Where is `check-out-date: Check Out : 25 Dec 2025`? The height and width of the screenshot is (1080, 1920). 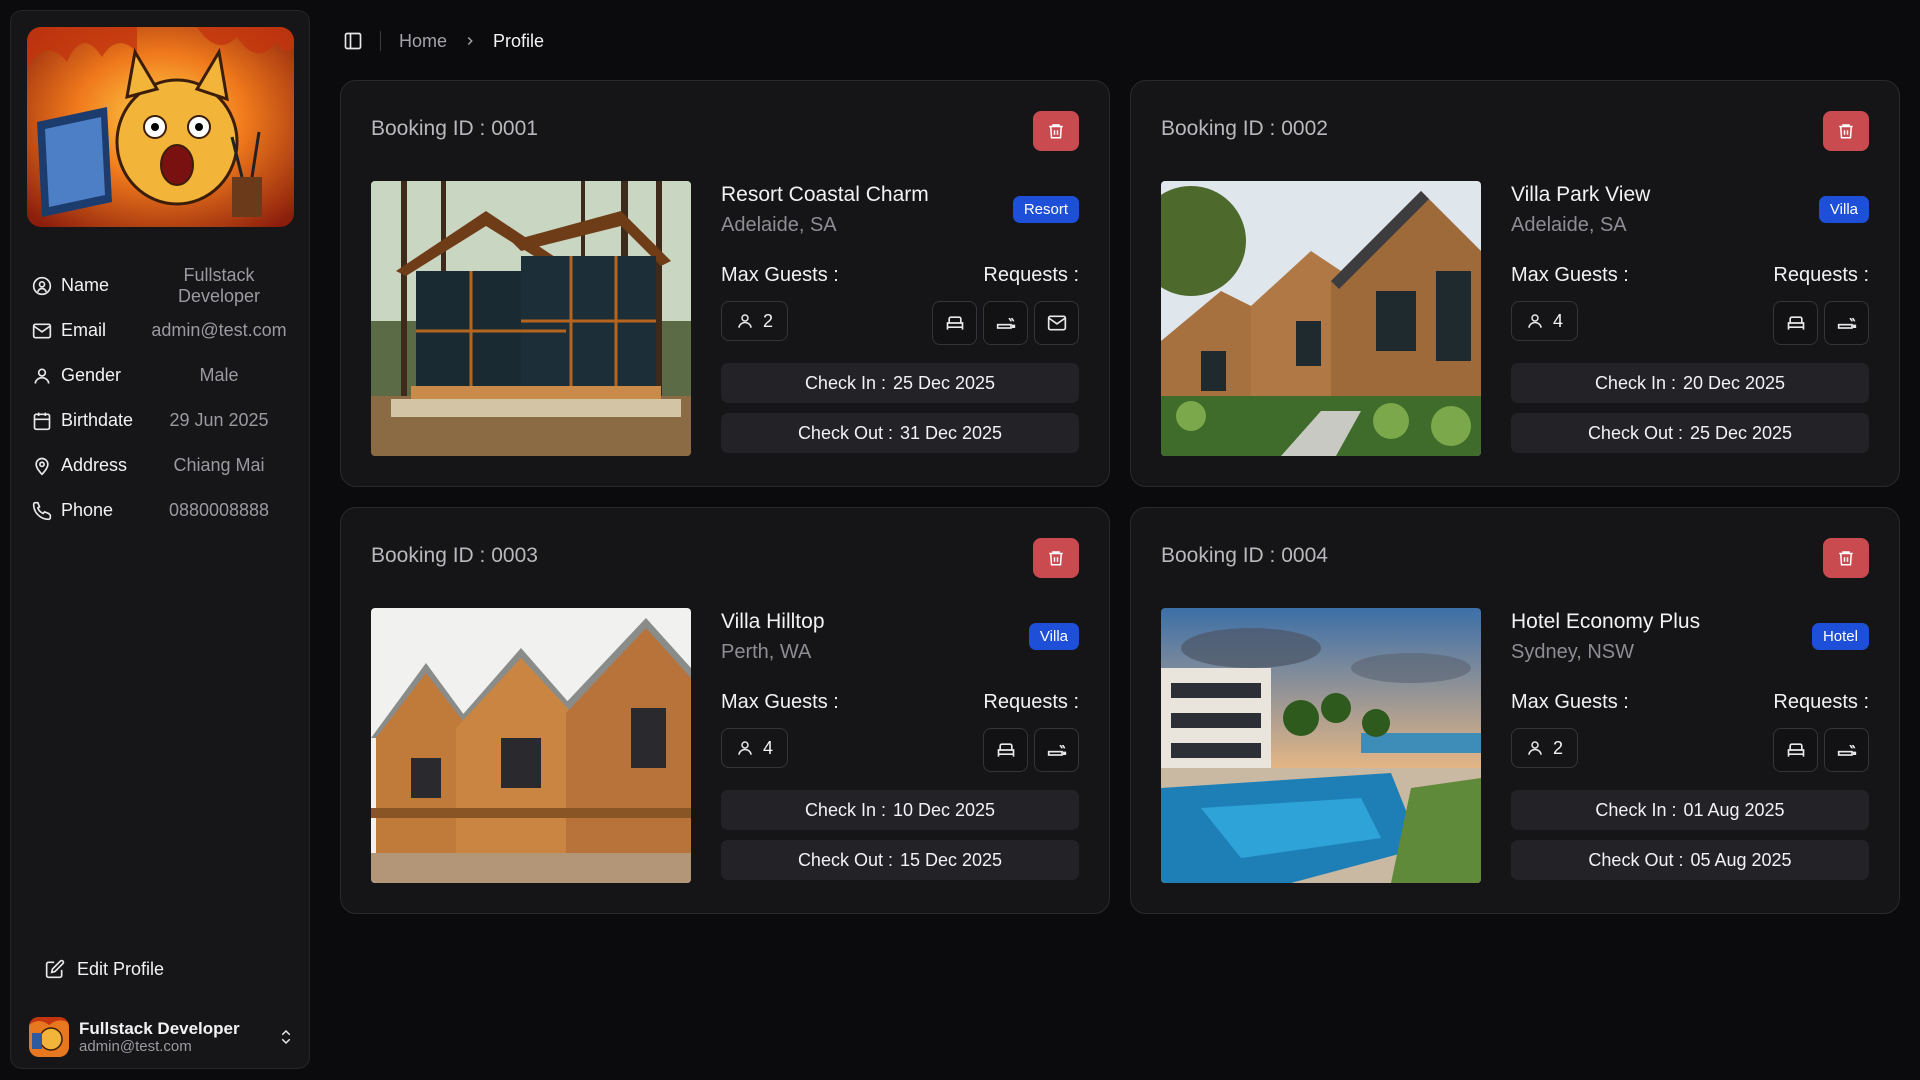
check-out-date: Check Out : 25 Dec 2025 is located at coordinates (1690, 433).